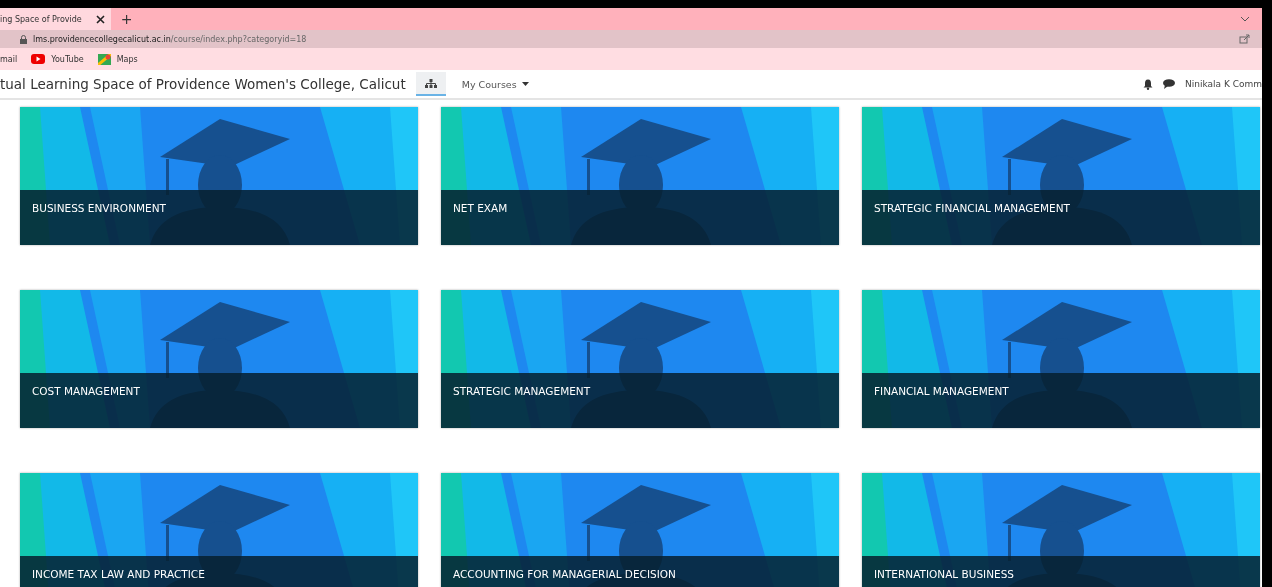 This screenshot has height=587, width=1272. What do you see at coordinates (525, 84) in the screenshot?
I see `caret-icon` at bounding box center [525, 84].